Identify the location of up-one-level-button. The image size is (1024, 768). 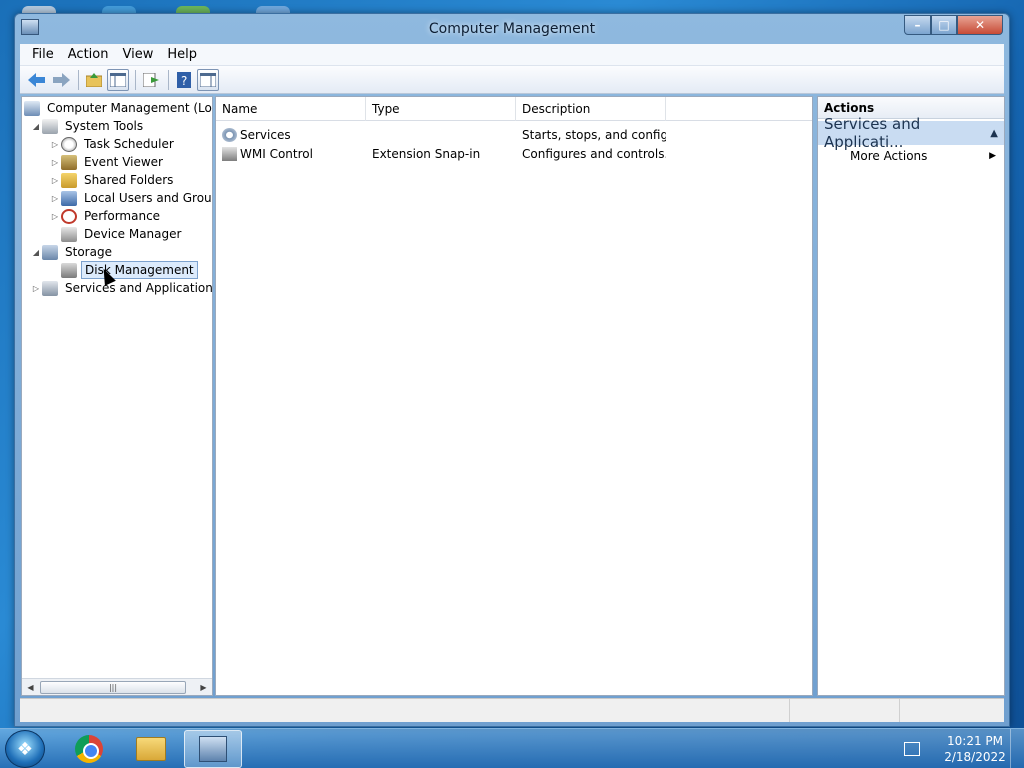
(94, 80).